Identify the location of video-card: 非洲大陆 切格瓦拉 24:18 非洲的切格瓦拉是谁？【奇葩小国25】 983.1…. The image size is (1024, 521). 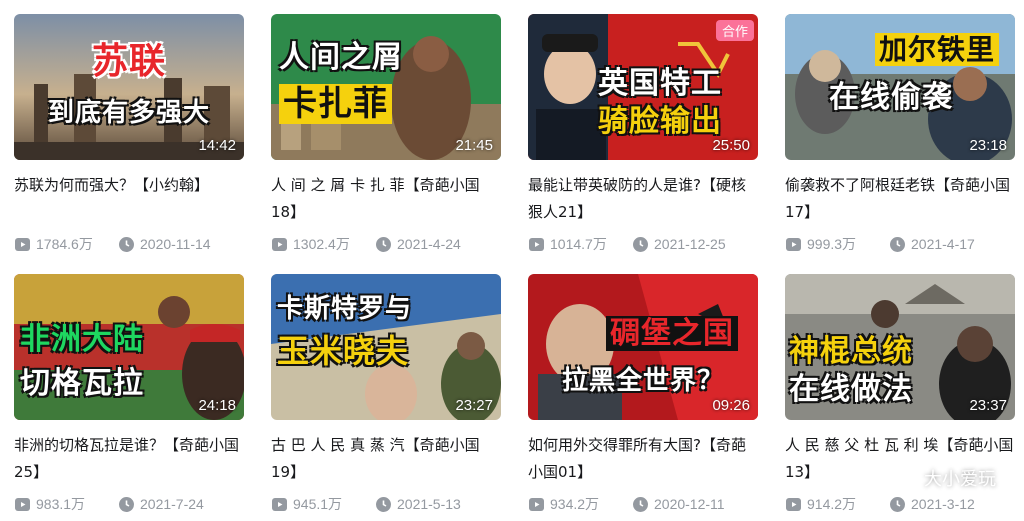
(129, 397).